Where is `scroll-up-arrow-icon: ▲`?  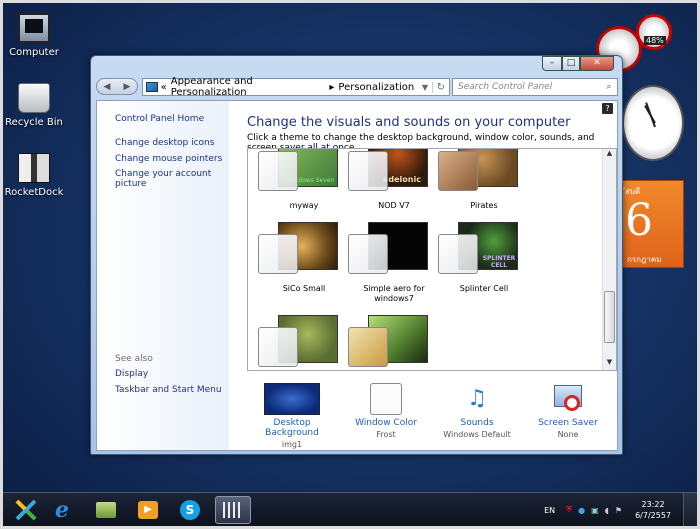 scroll-up-arrow-icon: ▲ is located at coordinates (609, 155).